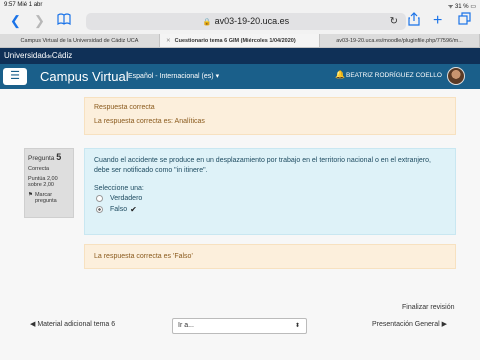  Describe the element at coordinates (414, 21) in the screenshot. I see `share-icon` at that location.